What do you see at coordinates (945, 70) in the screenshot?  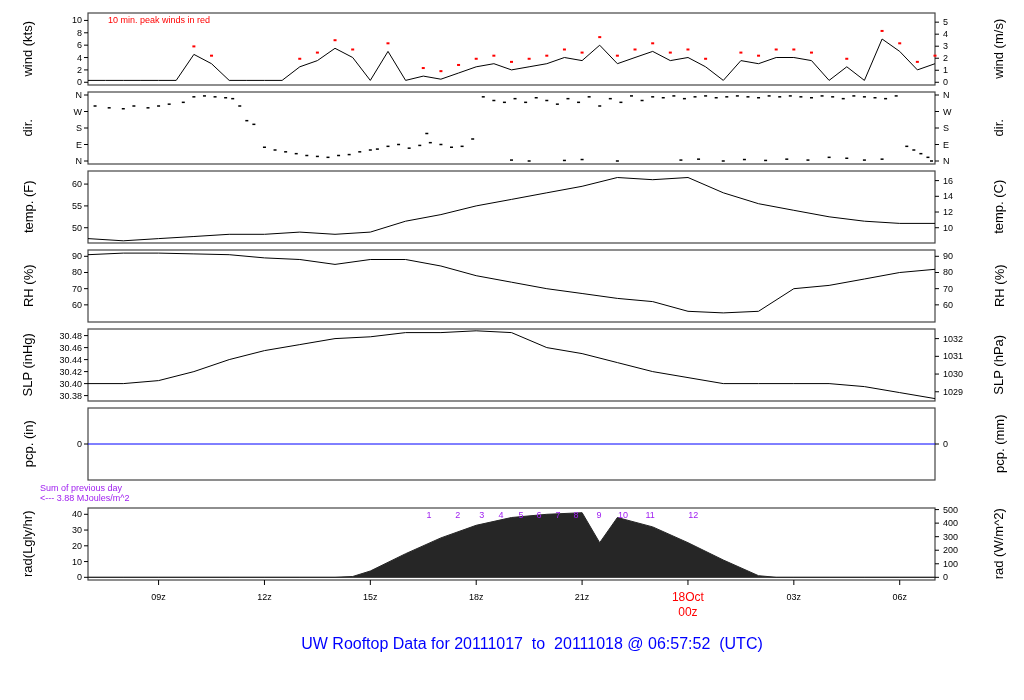 I see `axis-tick-label: 1` at bounding box center [945, 70].